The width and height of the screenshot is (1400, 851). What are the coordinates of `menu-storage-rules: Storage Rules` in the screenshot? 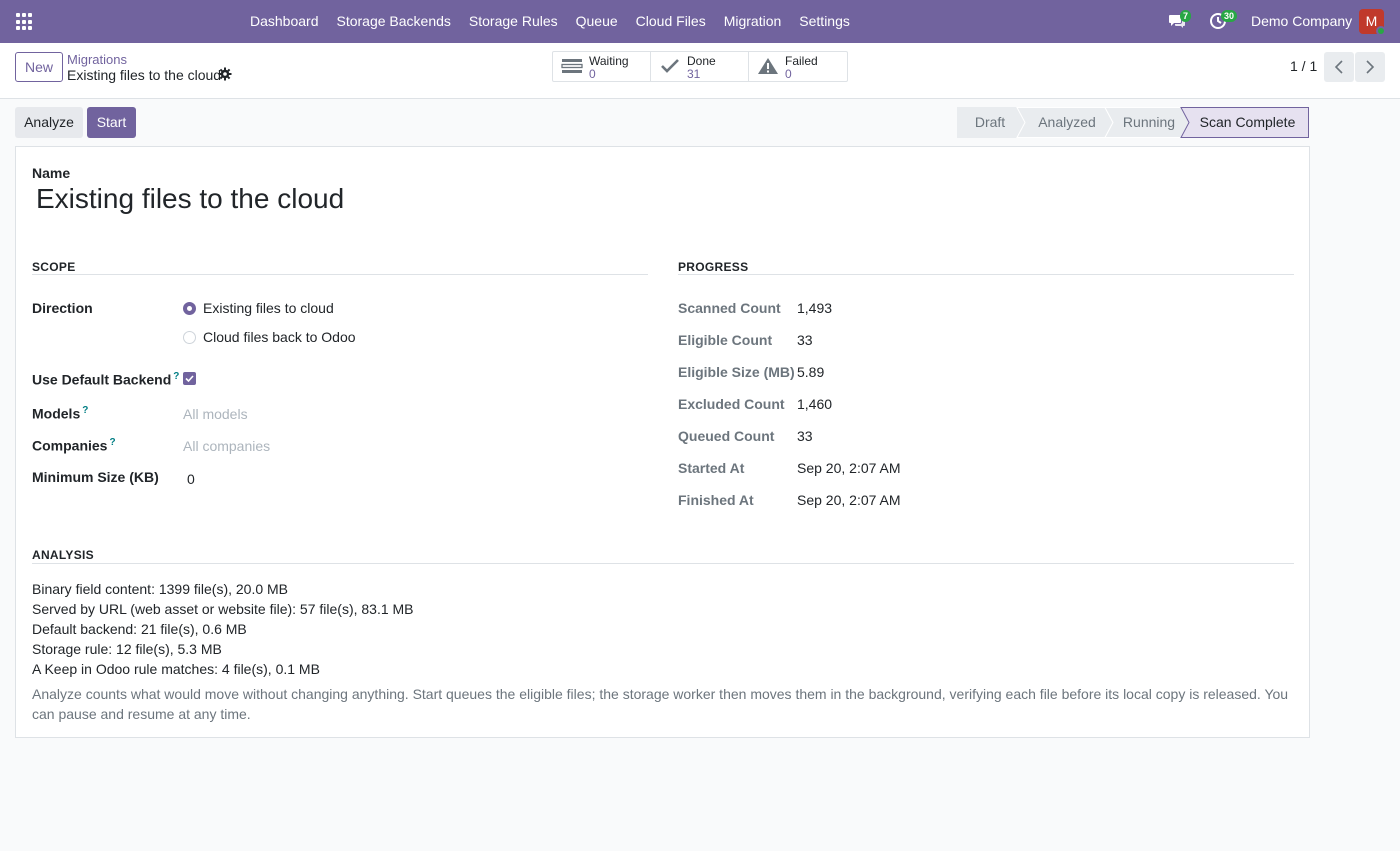 It's located at (513, 21).